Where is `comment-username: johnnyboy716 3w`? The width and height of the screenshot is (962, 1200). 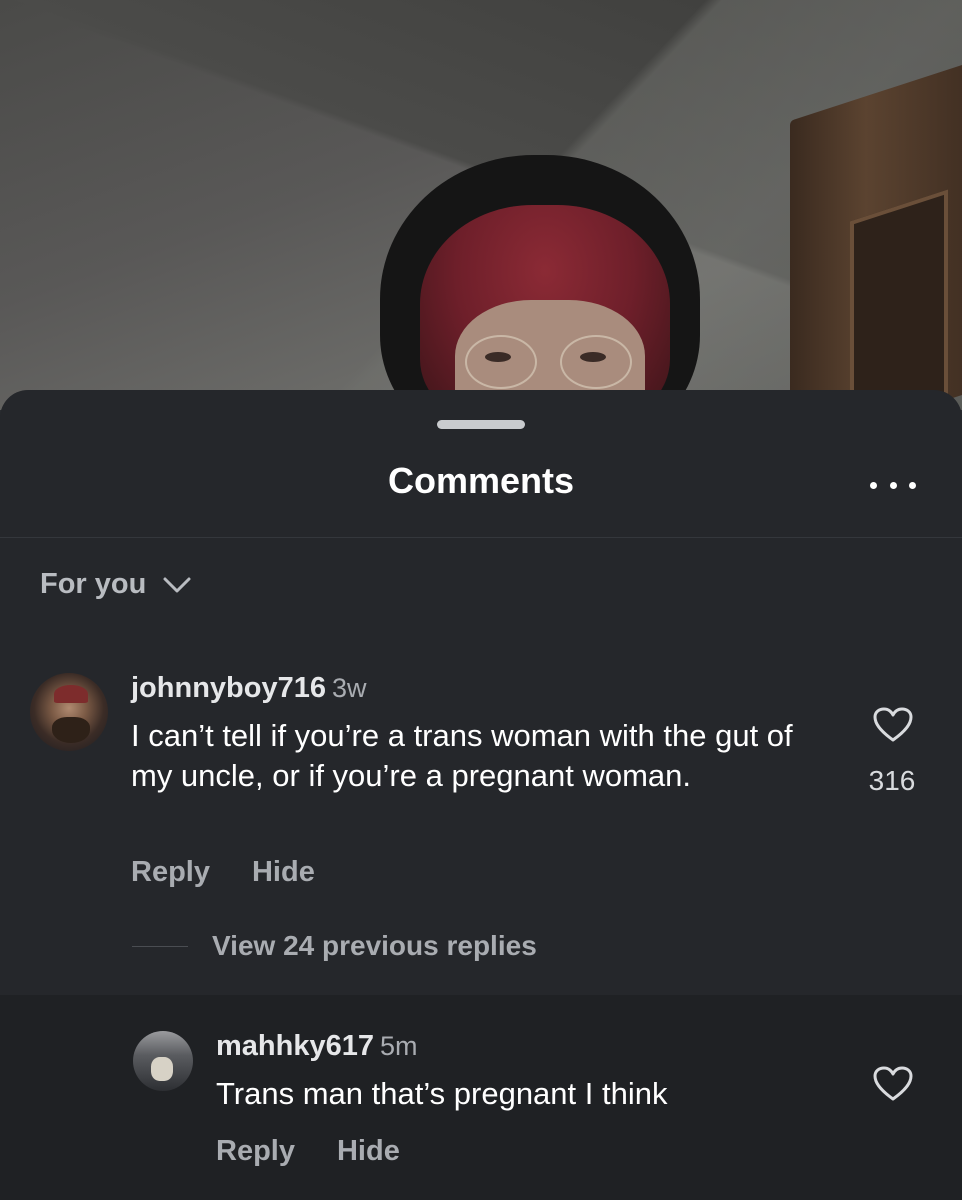
comment-username: johnnyboy716 3w is located at coordinates (249, 688).